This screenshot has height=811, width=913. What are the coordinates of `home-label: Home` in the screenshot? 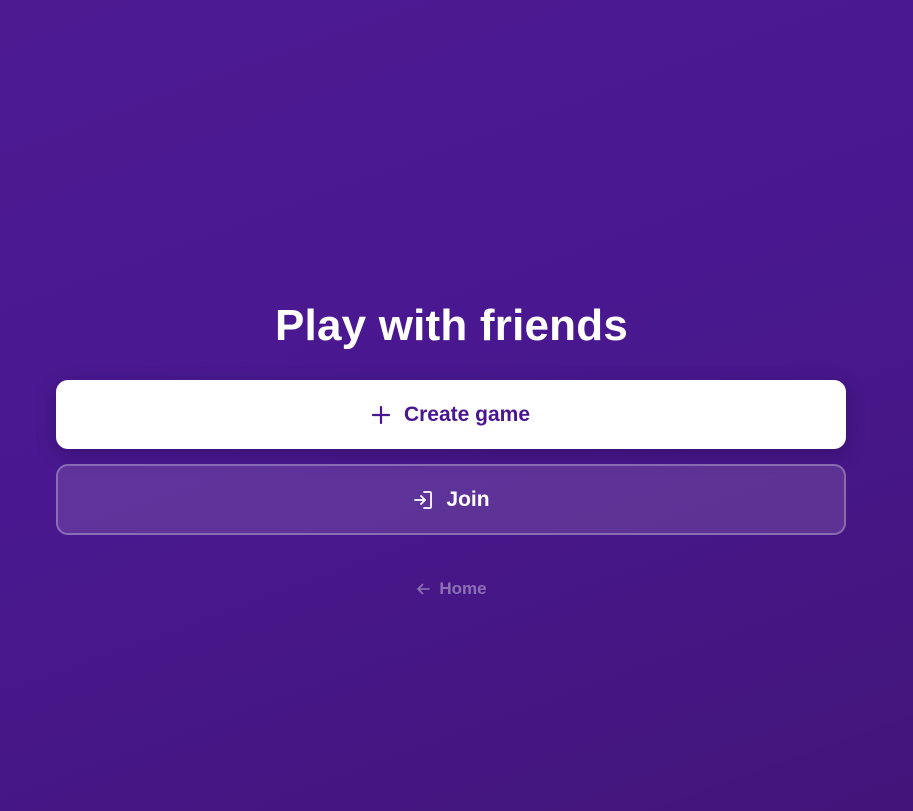 It's located at (463, 588).